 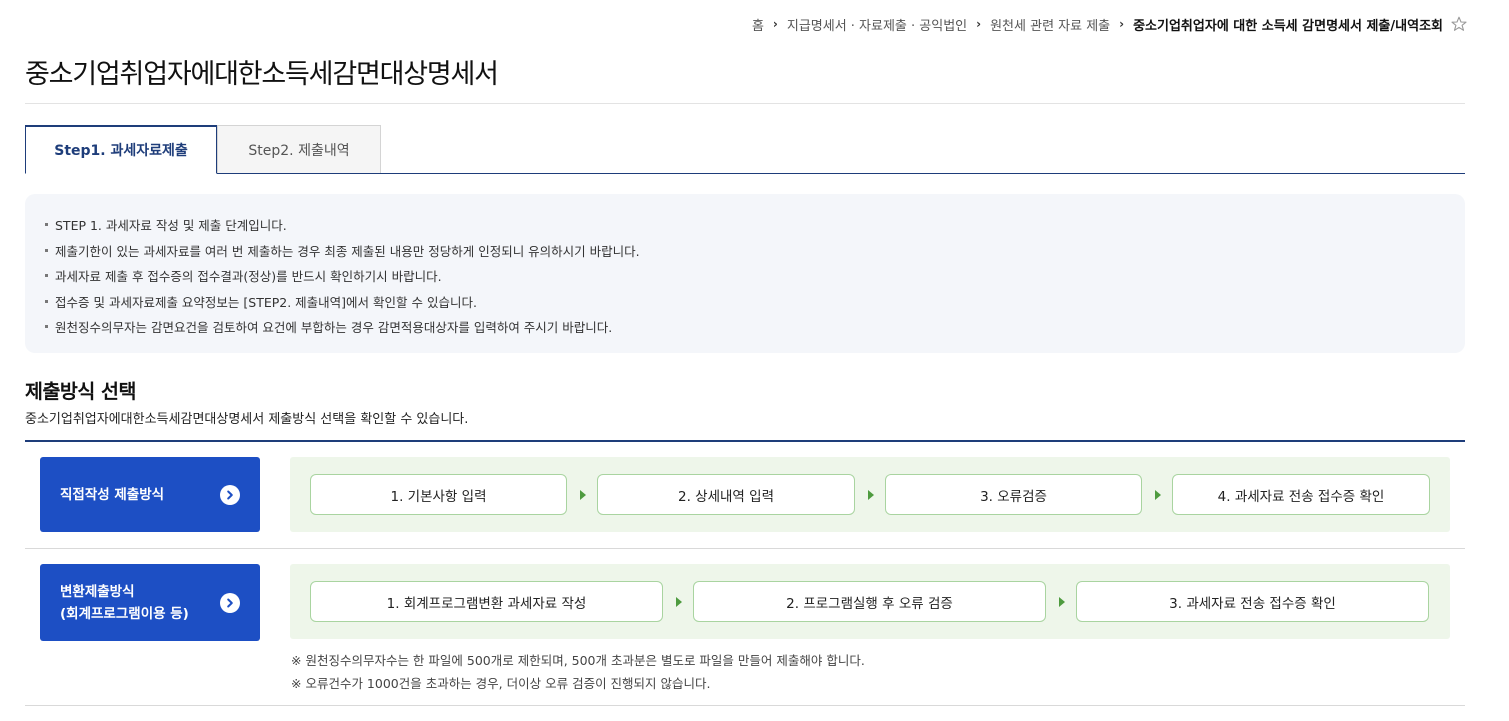 I want to click on notice-text: STEP 1. 과세자료 작성 및 제출 단계입니다., so click(x=171, y=226).